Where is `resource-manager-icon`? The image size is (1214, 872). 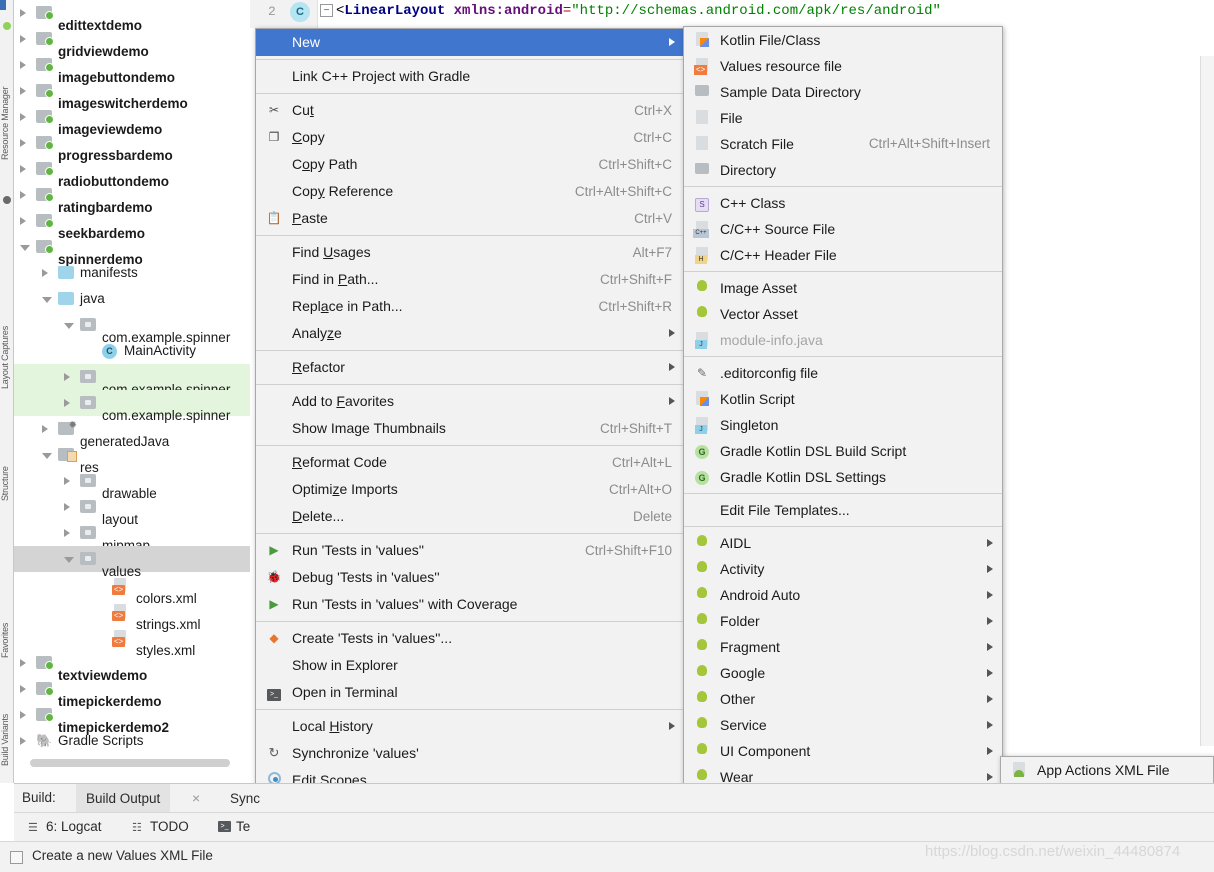
resource-manager-icon is located at coordinates (7, 26).